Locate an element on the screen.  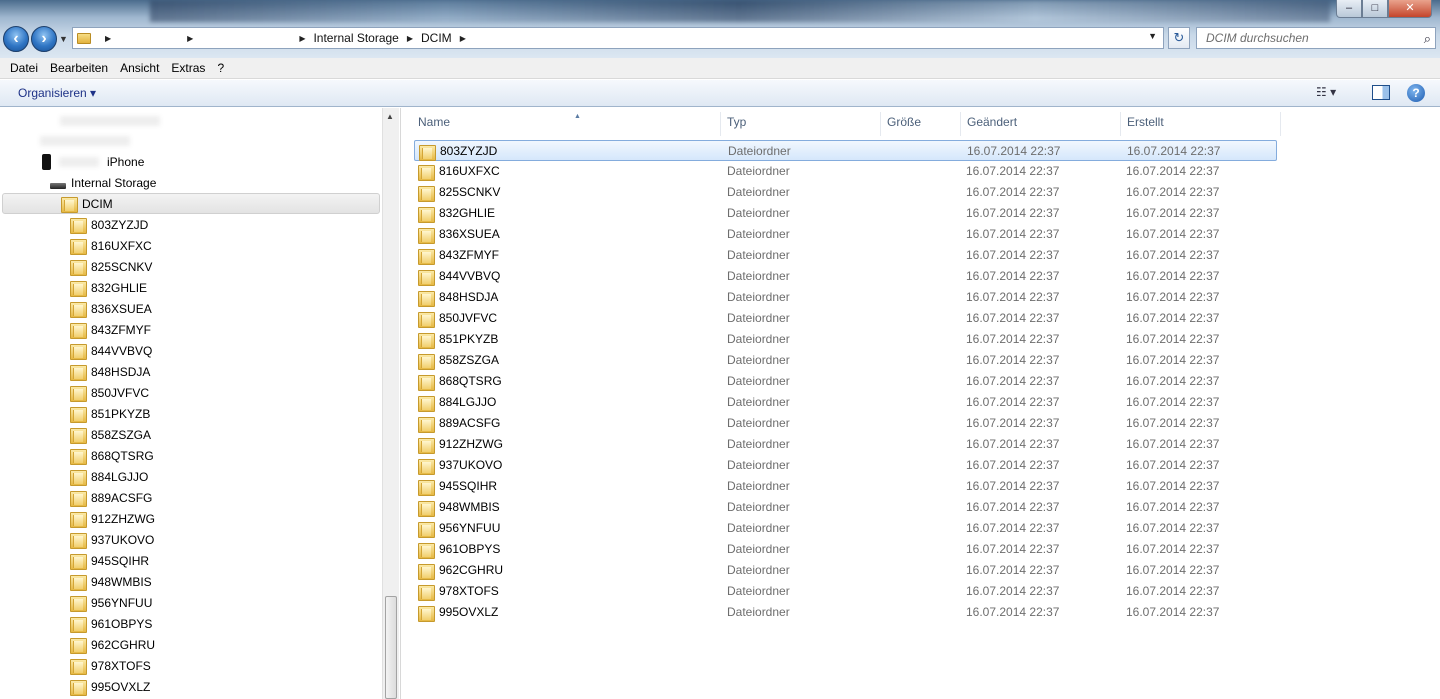
tree-item-folder: 816UXFXC is located at coordinates (111, 245).